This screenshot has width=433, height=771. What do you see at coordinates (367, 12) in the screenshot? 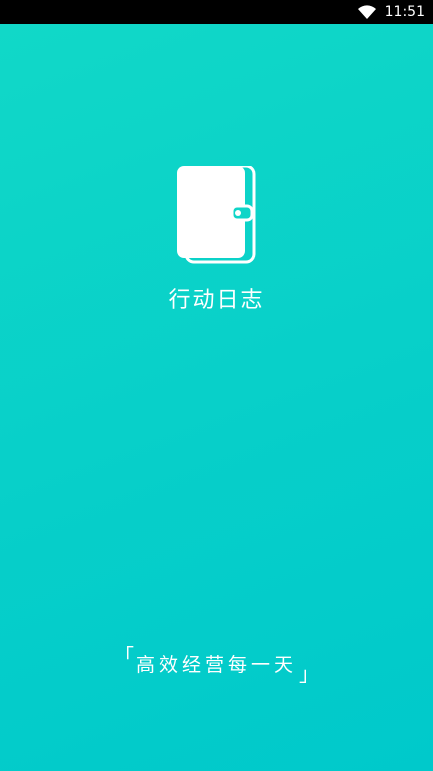
I see `wifi-icon` at bounding box center [367, 12].